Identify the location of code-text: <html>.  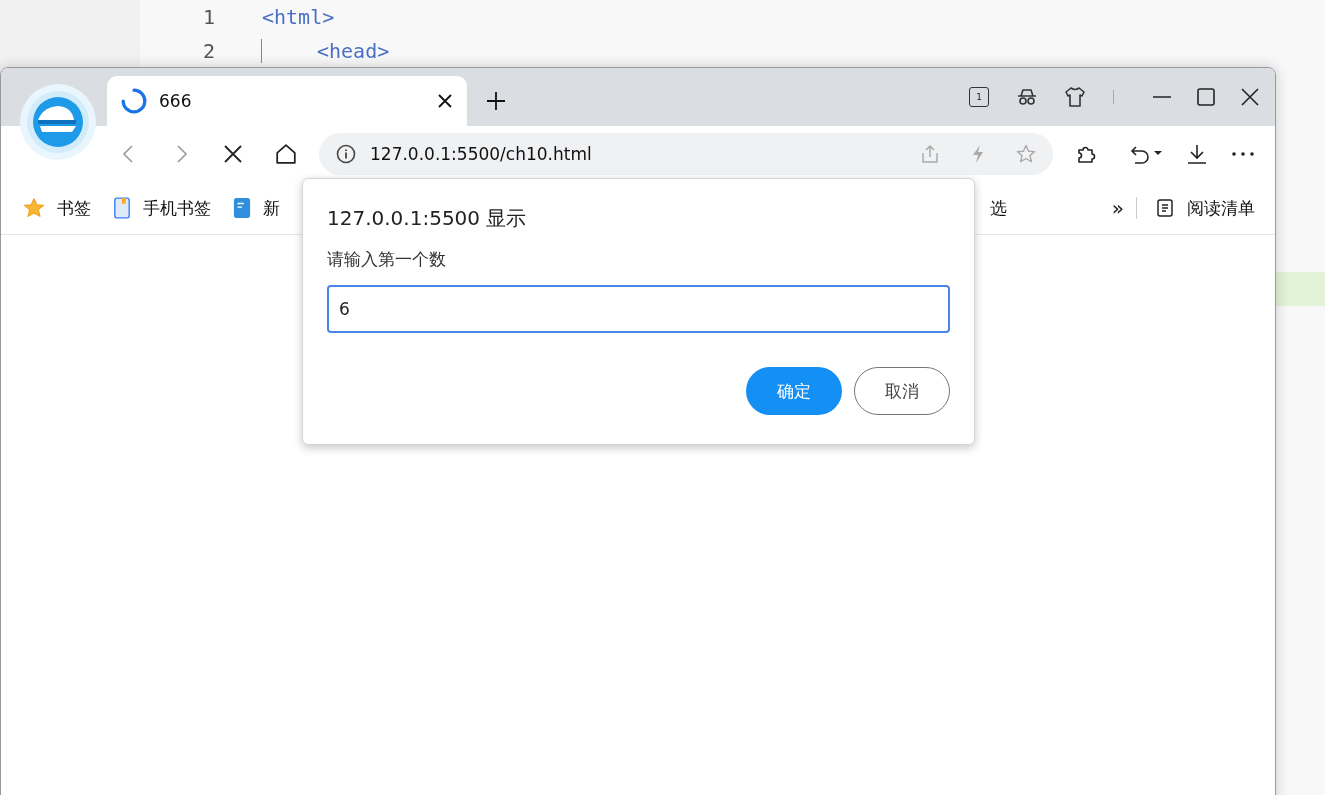
(298, 17).